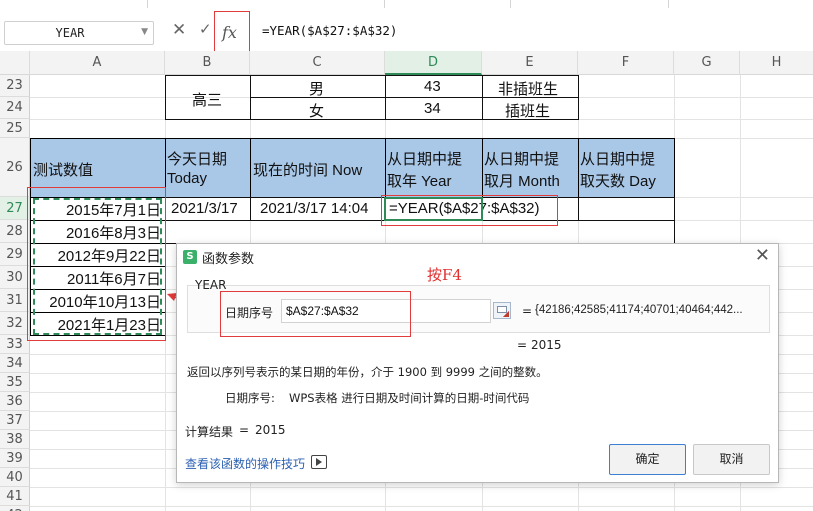  I want to click on header-text: 测试数值, so click(63, 170).